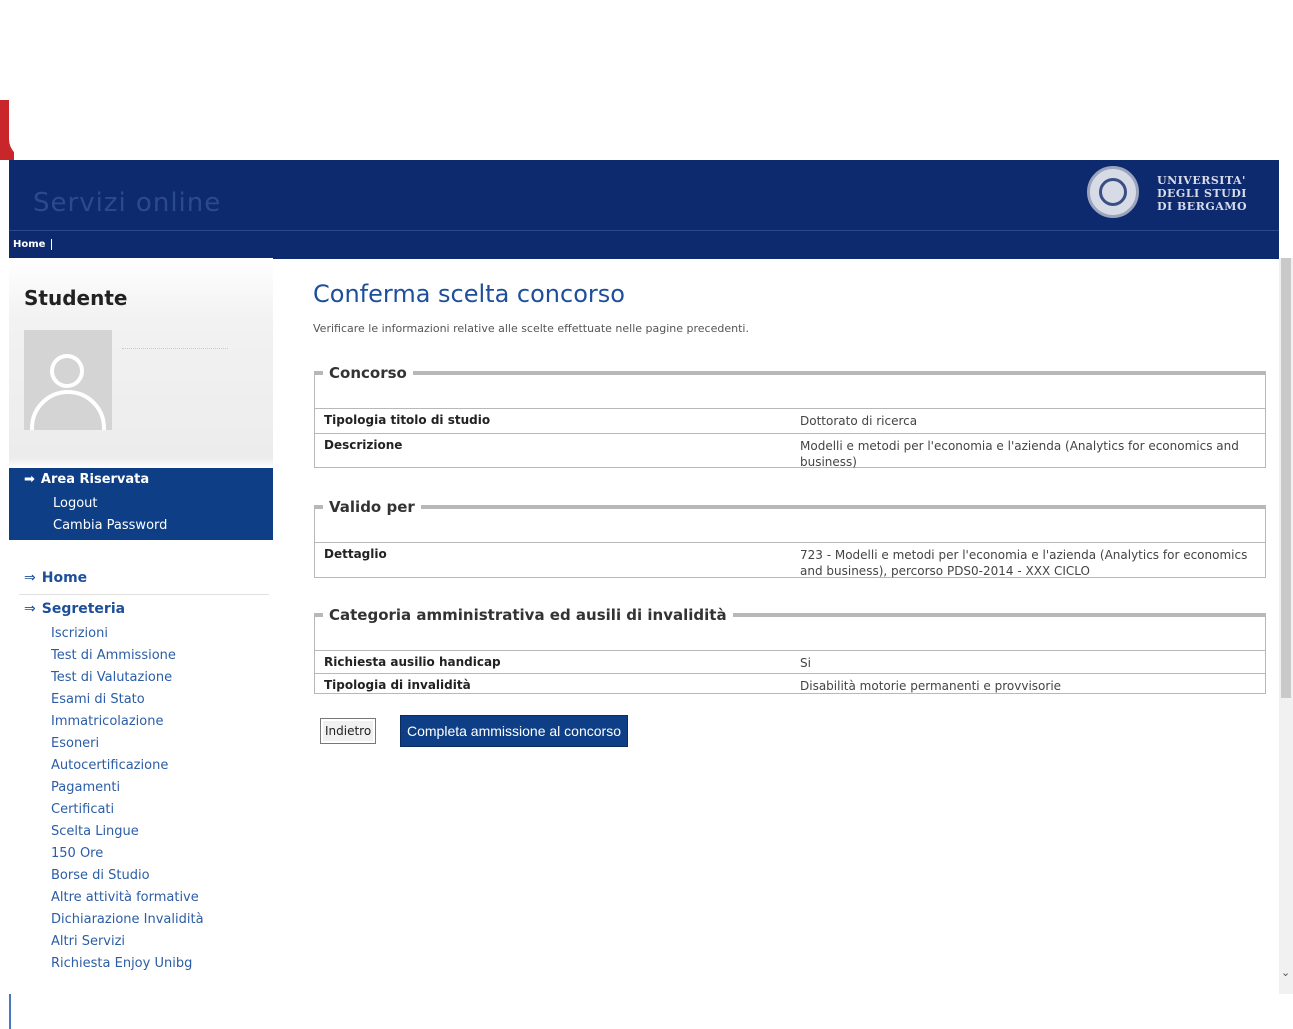  I want to click on university-seal-icon, so click(1113, 192).